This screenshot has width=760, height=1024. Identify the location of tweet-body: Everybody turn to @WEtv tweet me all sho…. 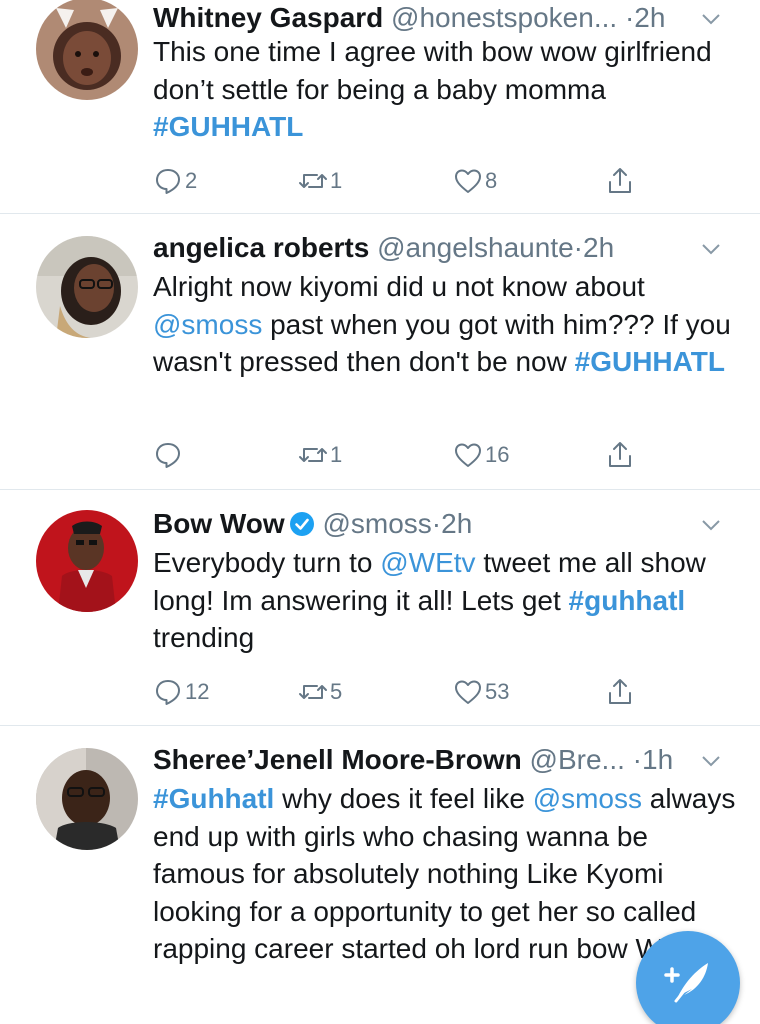
(448, 600).